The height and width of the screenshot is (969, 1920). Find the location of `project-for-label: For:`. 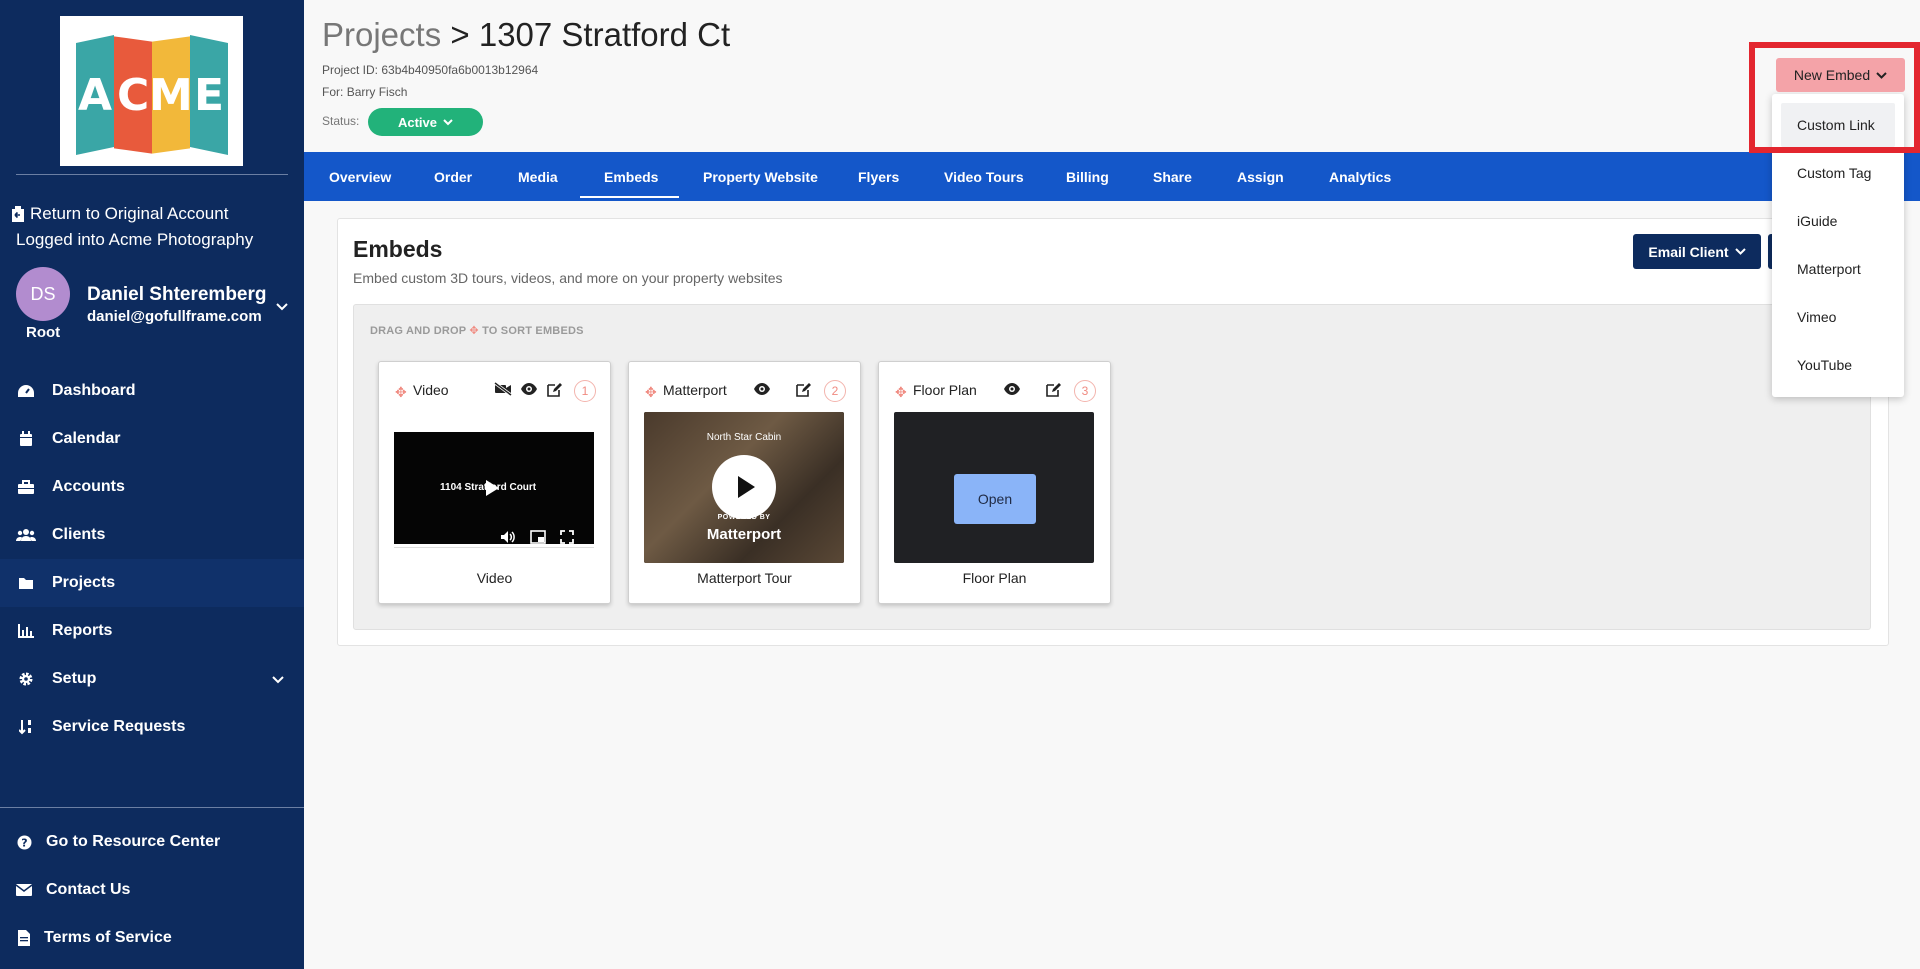

project-for-label: For: is located at coordinates (333, 92).